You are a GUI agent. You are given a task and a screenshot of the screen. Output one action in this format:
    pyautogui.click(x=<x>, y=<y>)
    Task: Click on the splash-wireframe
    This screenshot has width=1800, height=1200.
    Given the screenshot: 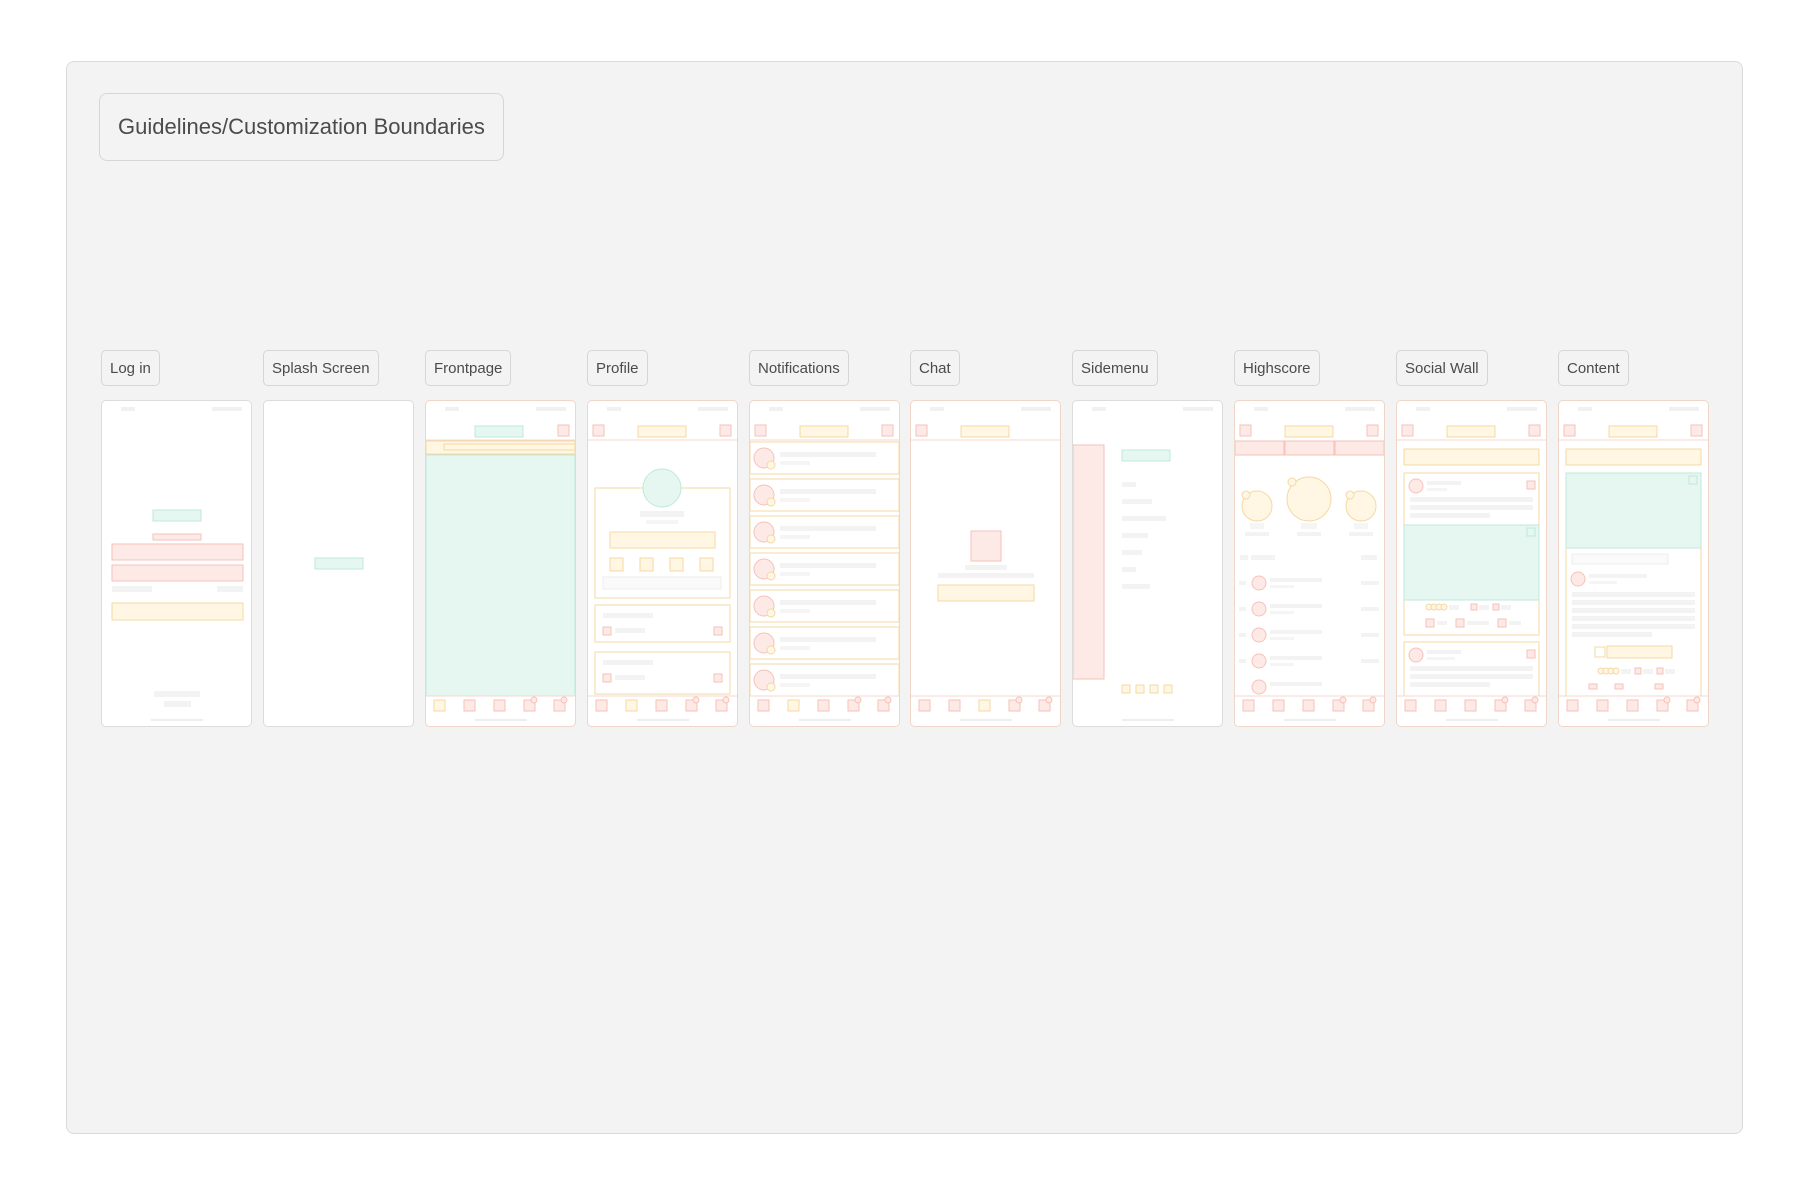 What is the action you would take?
    pyautogui.click(x=339, y=563)
    